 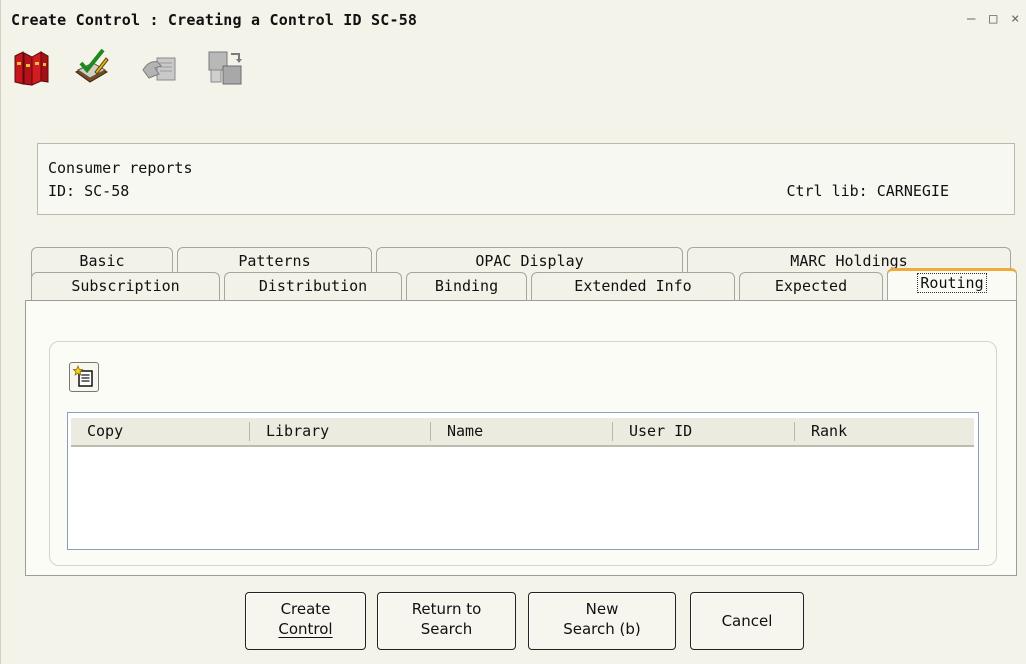 What do you see at coordinates (747, 621) in the screenshot?
I see `cancel-button: Cancel` at bounding box center [747, 621].